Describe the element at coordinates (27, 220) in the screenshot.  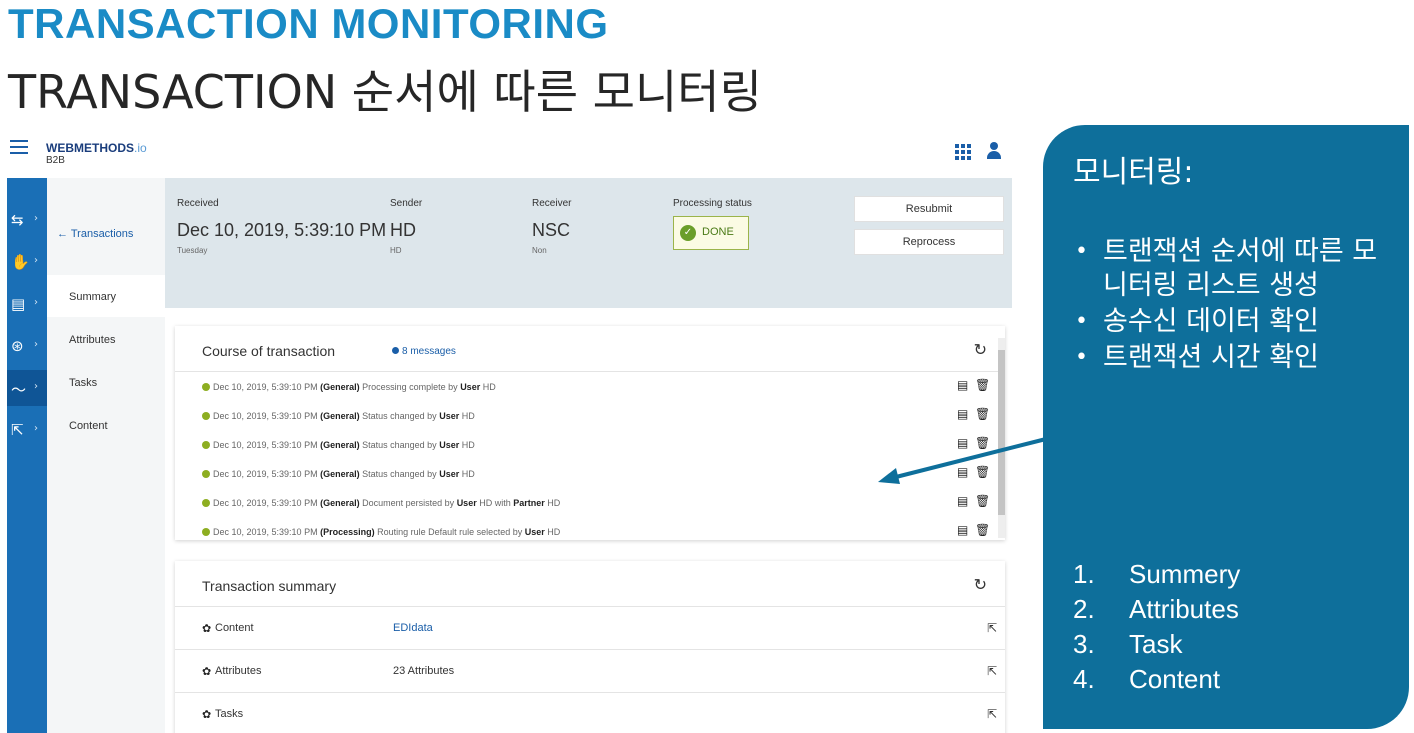
I see `transfer-icon: ⇆ ›` at that location.